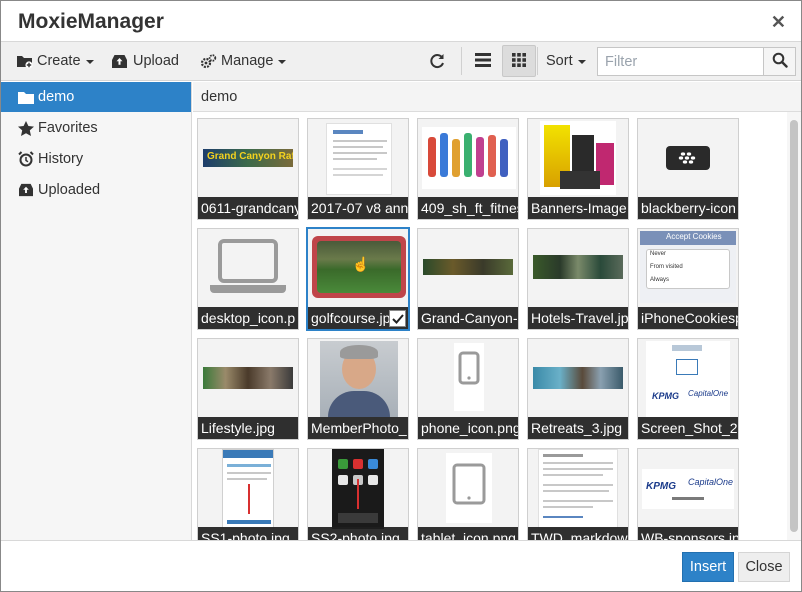 This screenshot has width=802, height=592. What do you see at coordinates (397, 318) in the screenshot?
I see `checkbox-checked-icon` at bounding box center [397, 318].